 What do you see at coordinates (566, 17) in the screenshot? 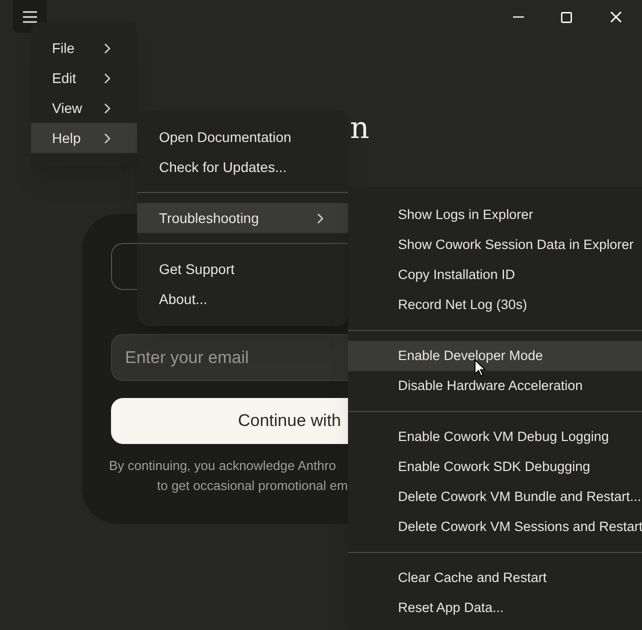
I see `maximize-icon` at bounding box center [566, 17].